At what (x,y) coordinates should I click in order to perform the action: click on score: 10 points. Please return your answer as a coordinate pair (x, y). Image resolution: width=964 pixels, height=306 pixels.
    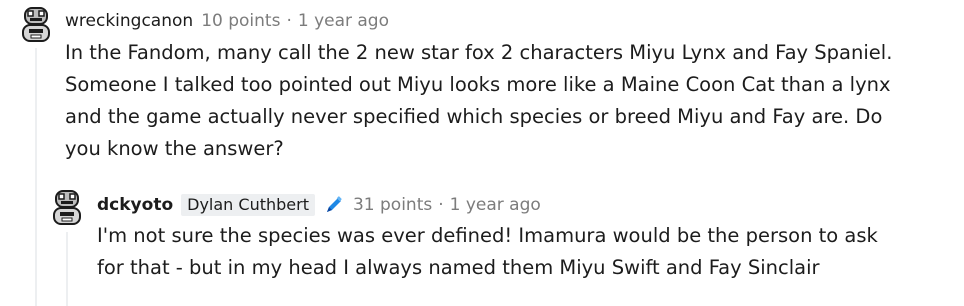
    Looking at the image, I should click on (241, 21).